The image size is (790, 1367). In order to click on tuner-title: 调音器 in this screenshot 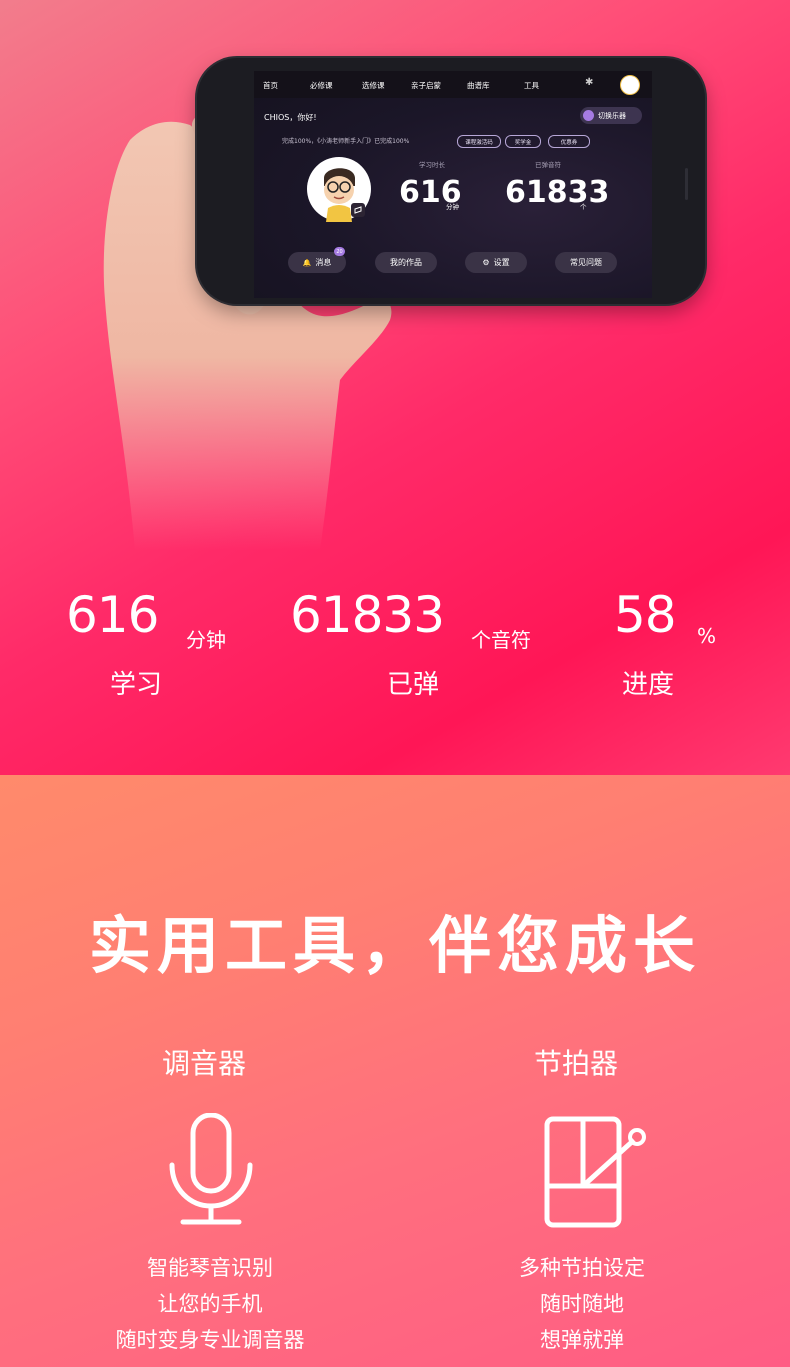, I will do `click(204, 1063)`.